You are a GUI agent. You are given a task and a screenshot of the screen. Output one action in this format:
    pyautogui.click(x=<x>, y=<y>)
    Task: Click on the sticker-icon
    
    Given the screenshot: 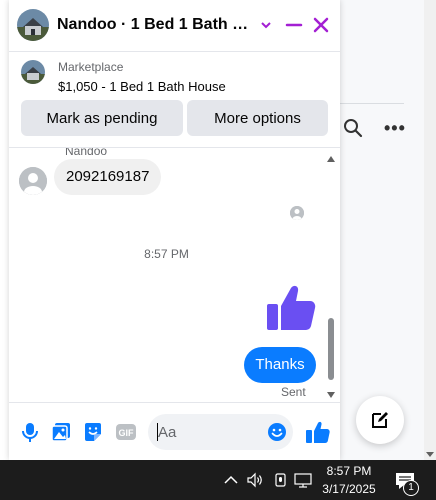 What is the action you would take?
    pyautogui.click(x=93, y=432)
    